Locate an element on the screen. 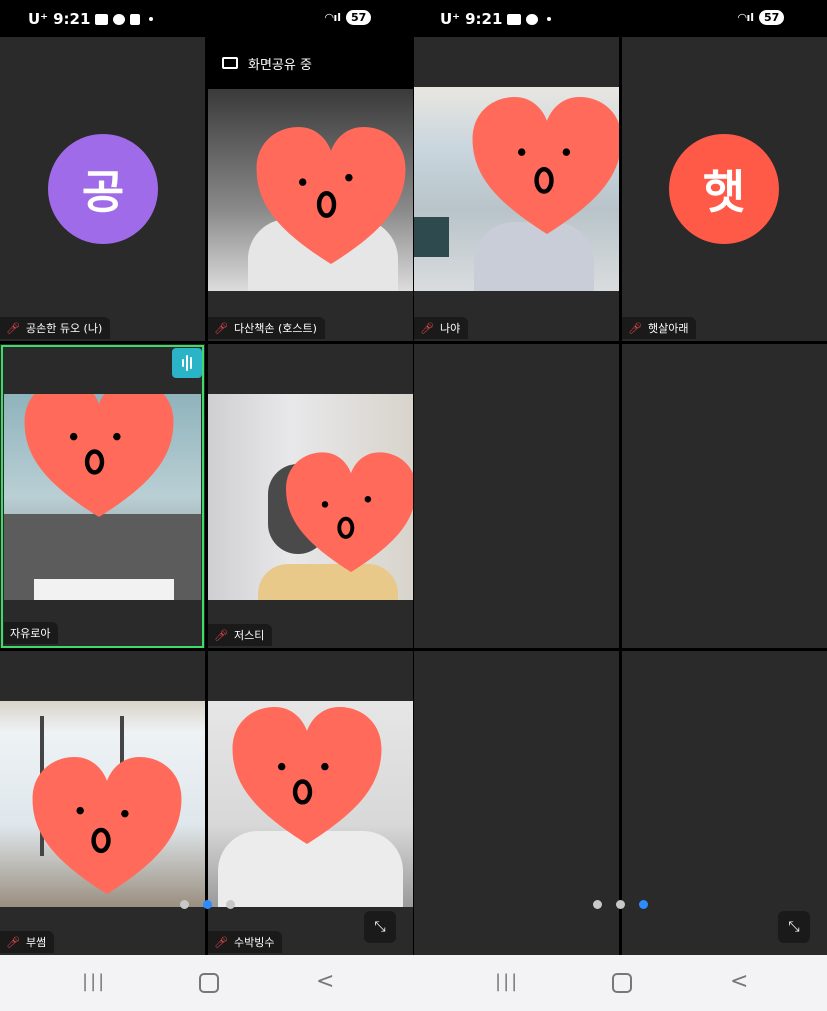  screen-share-label: 화면공유 중 is located at coordinates (280, 65).